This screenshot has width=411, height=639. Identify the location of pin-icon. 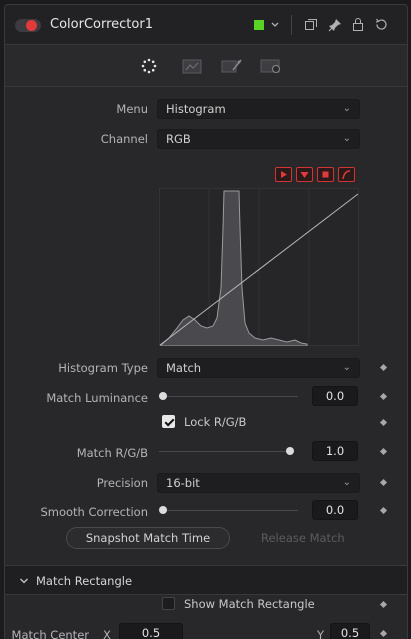
(335, 25).